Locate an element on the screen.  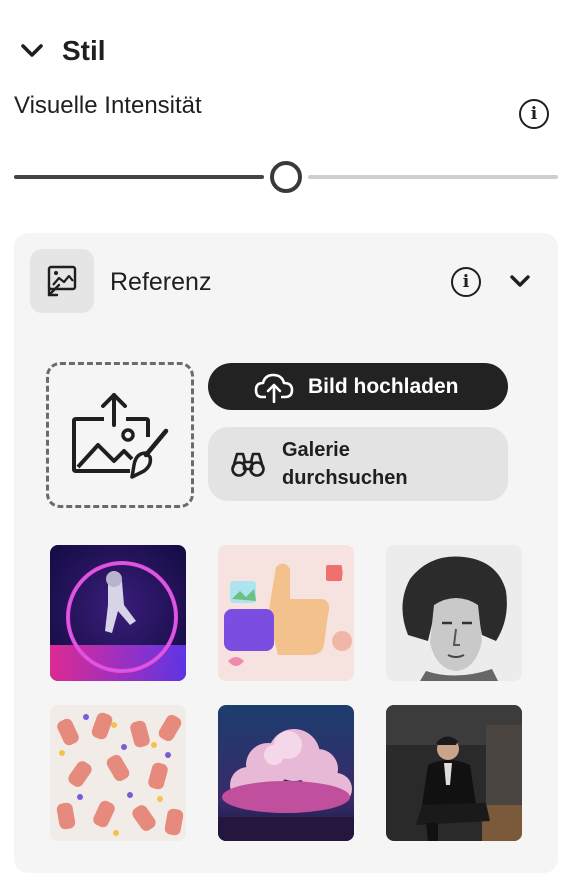
section-title: Stil is located at coordinates (84, 50).